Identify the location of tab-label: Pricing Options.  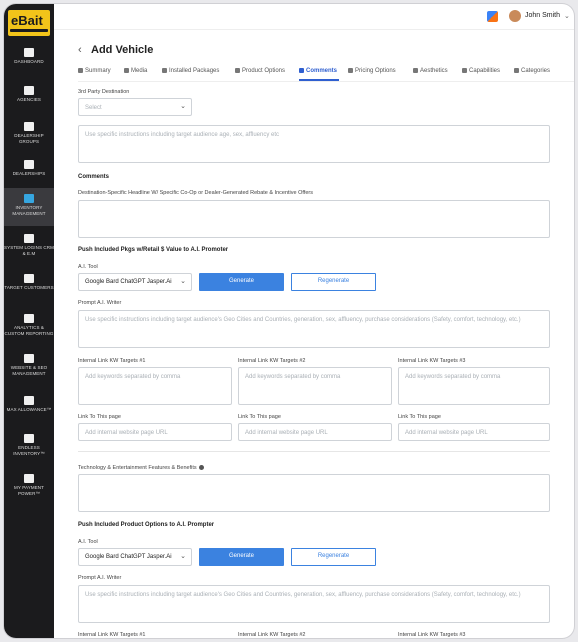
(375, 71).